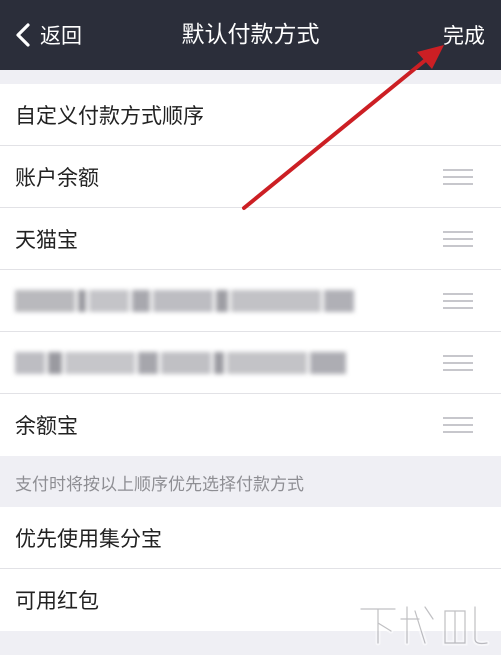 Image resolution: width=501 pixels, height=655 pixels. I want to click on navigation-bar: 返回 默认付款方式 完成, so click(250, 35).